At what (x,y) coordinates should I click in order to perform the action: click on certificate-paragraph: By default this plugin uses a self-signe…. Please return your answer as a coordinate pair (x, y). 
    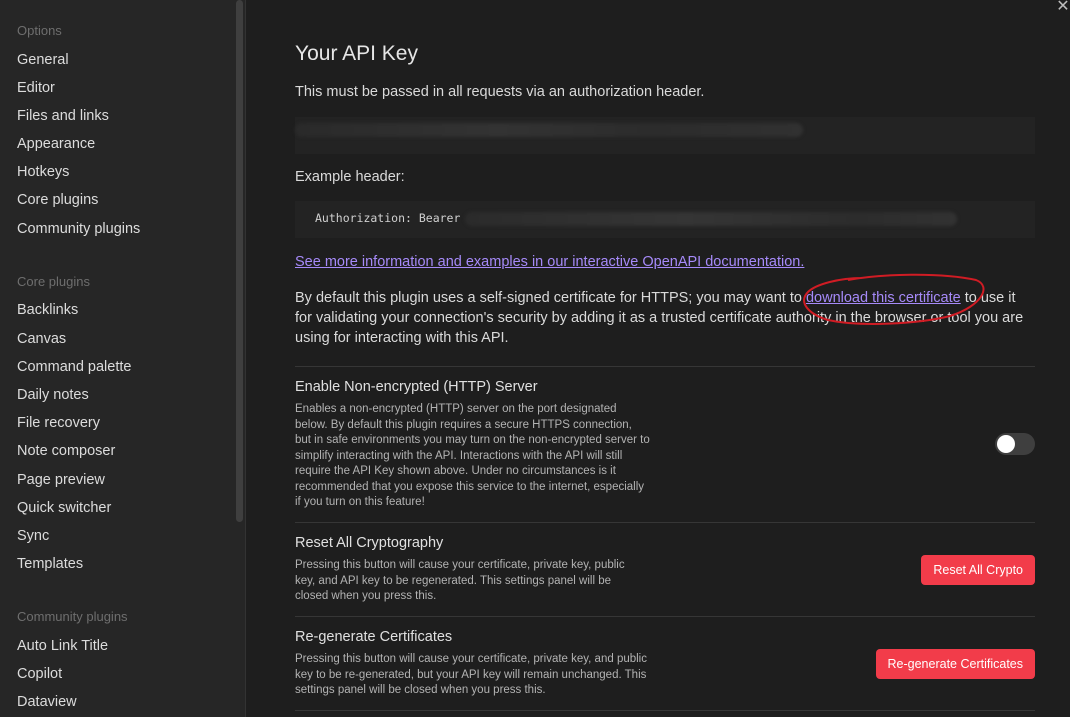
    Looking at the image, I should click on (665, 318).